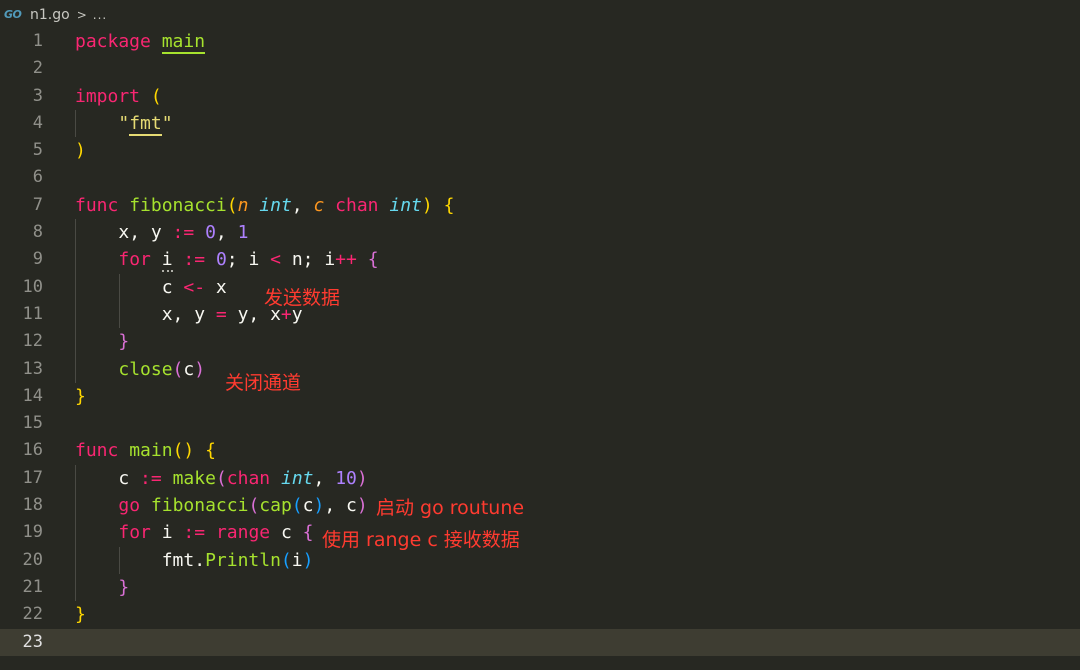 The width and height of the screenshot is (1080, 670). Describe the element at coordinates (210, 233) in the screenshot. I see `number: 0` at that location.